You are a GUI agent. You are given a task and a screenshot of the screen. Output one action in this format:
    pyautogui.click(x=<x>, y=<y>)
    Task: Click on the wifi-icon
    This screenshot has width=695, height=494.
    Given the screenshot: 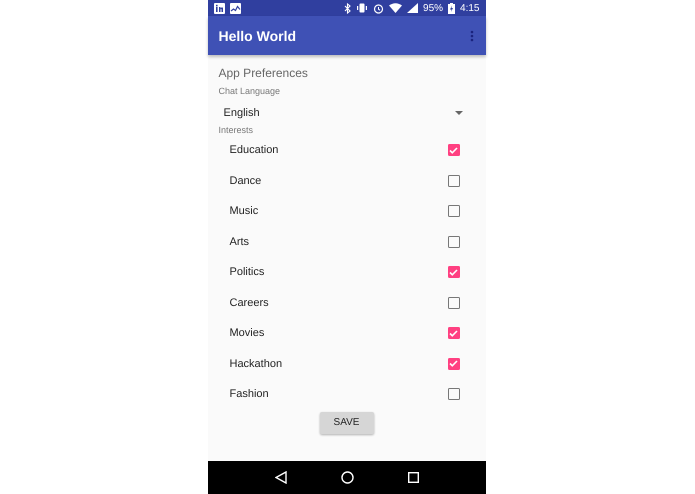 What is the action you would take?
    pyautogui.click(x=395, y=8)
    